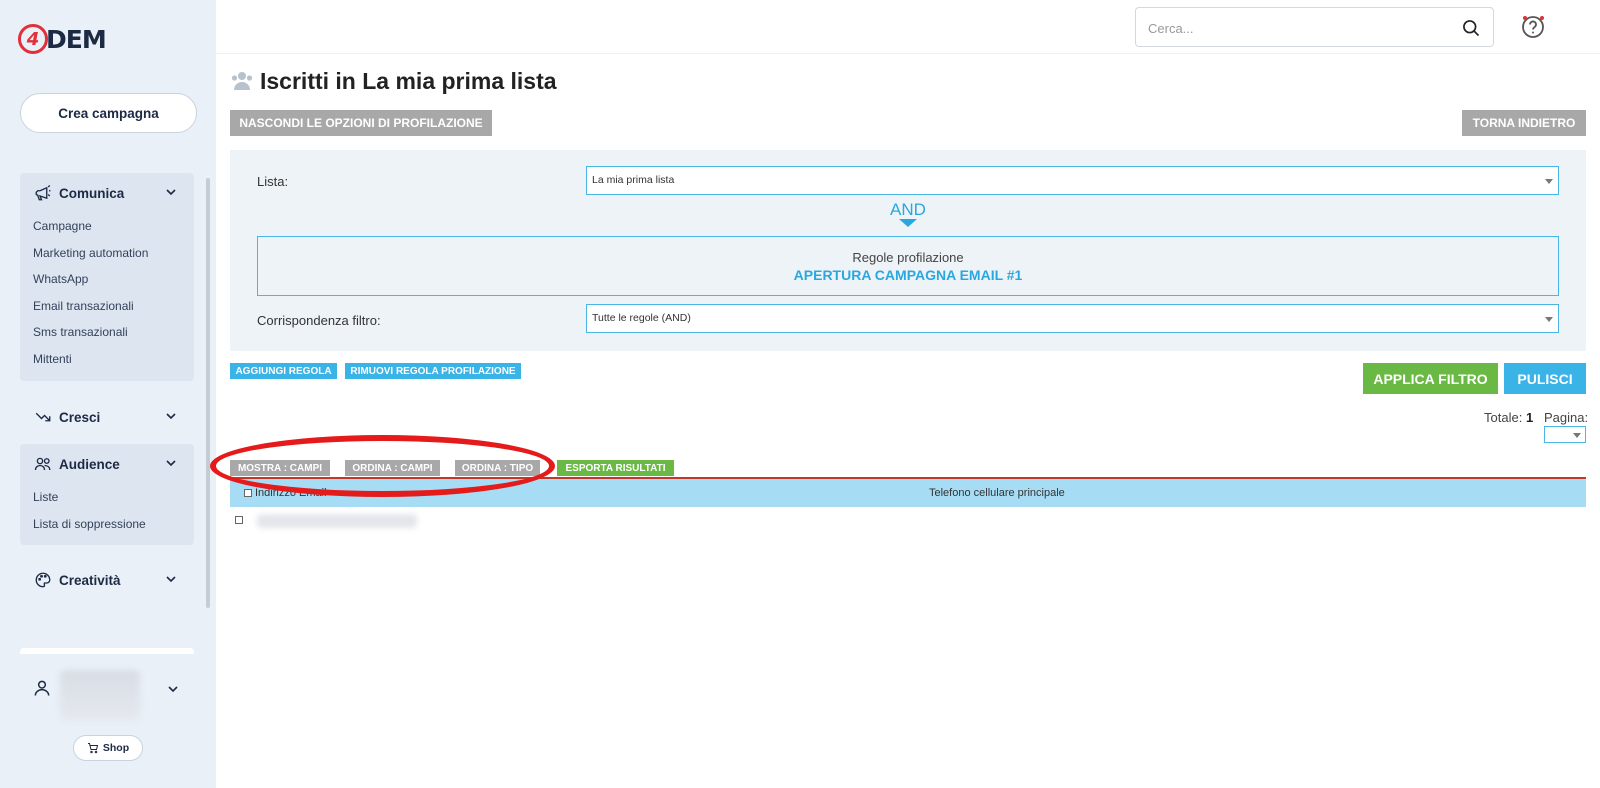 The width and height of the screenshot is (1600, 788). I want to click on nav-items-audience: Liste Lista di soppressione, so click(107, 514).